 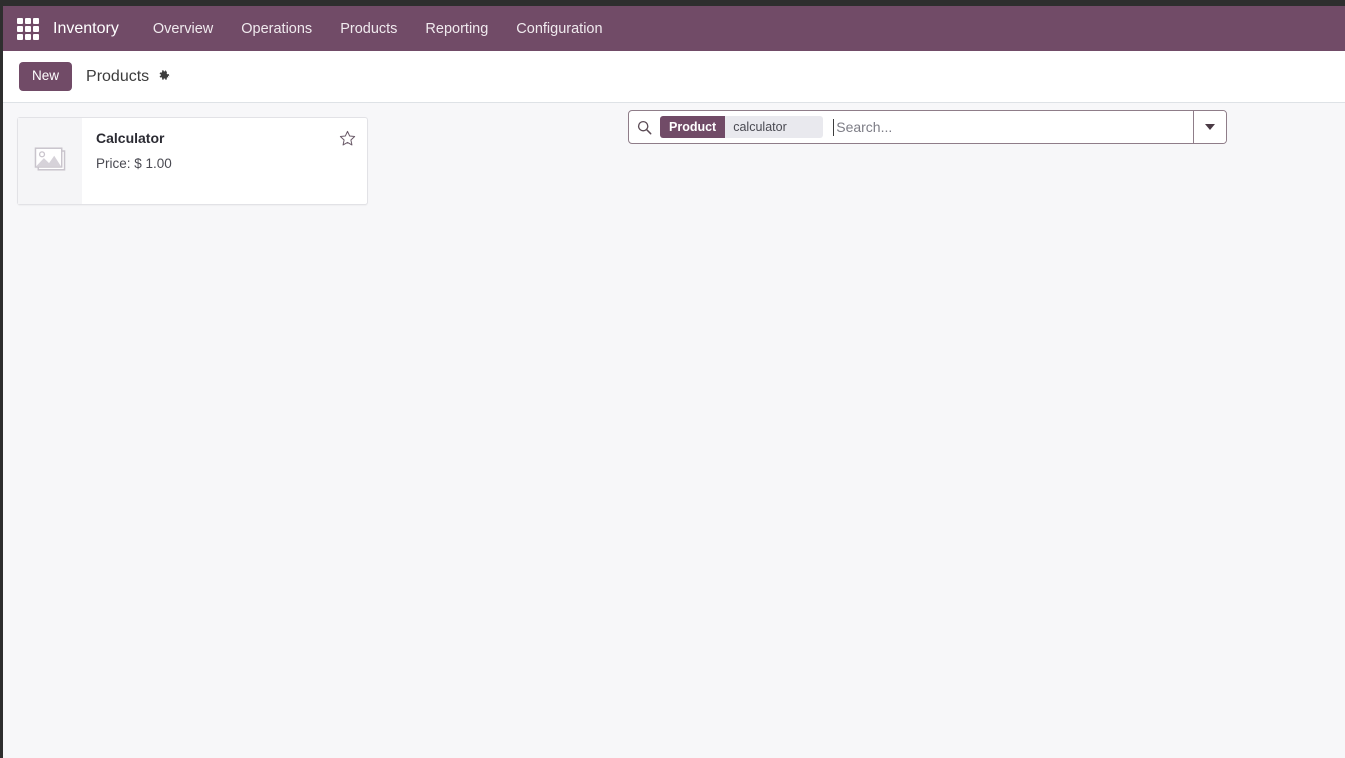 What do you see at coordinates (456, 29) in the screenshot?
I see `nav-item-reporting: Reporting` at bounding box center [456, 29].